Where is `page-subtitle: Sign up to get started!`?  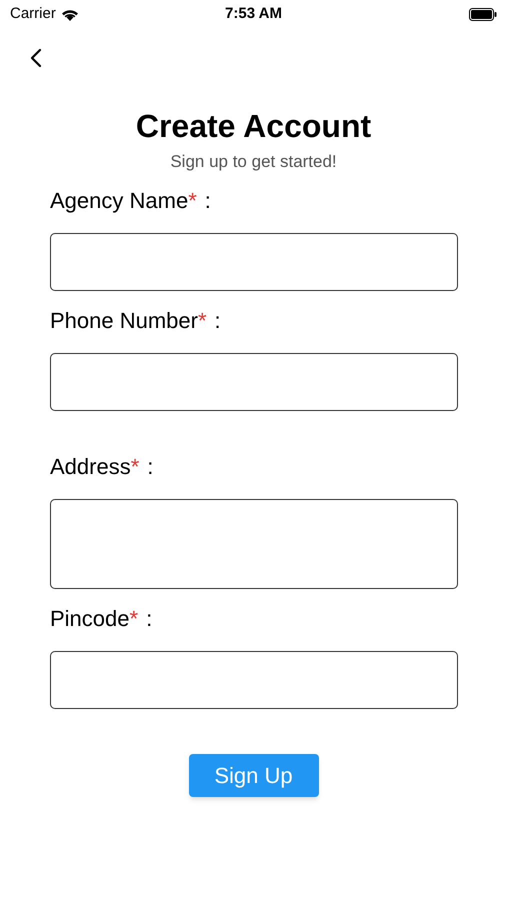 page-subtitle: Sign up to get started! is located at coordinates (253, 162).